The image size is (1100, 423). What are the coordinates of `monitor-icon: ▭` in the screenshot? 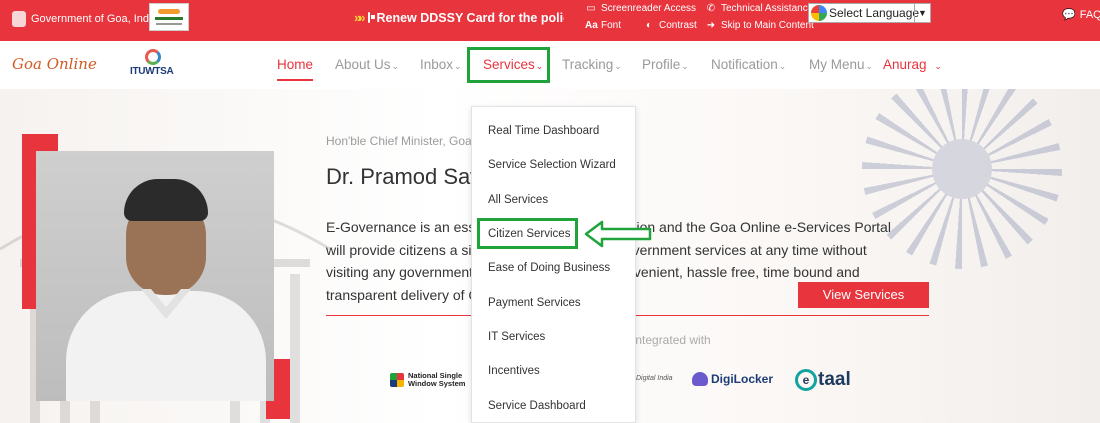 It's located at (591, 8).